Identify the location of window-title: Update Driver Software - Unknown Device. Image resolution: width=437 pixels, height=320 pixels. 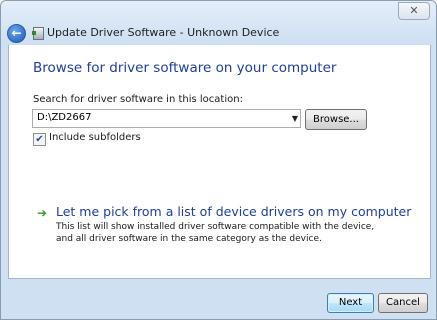
(163, 32).